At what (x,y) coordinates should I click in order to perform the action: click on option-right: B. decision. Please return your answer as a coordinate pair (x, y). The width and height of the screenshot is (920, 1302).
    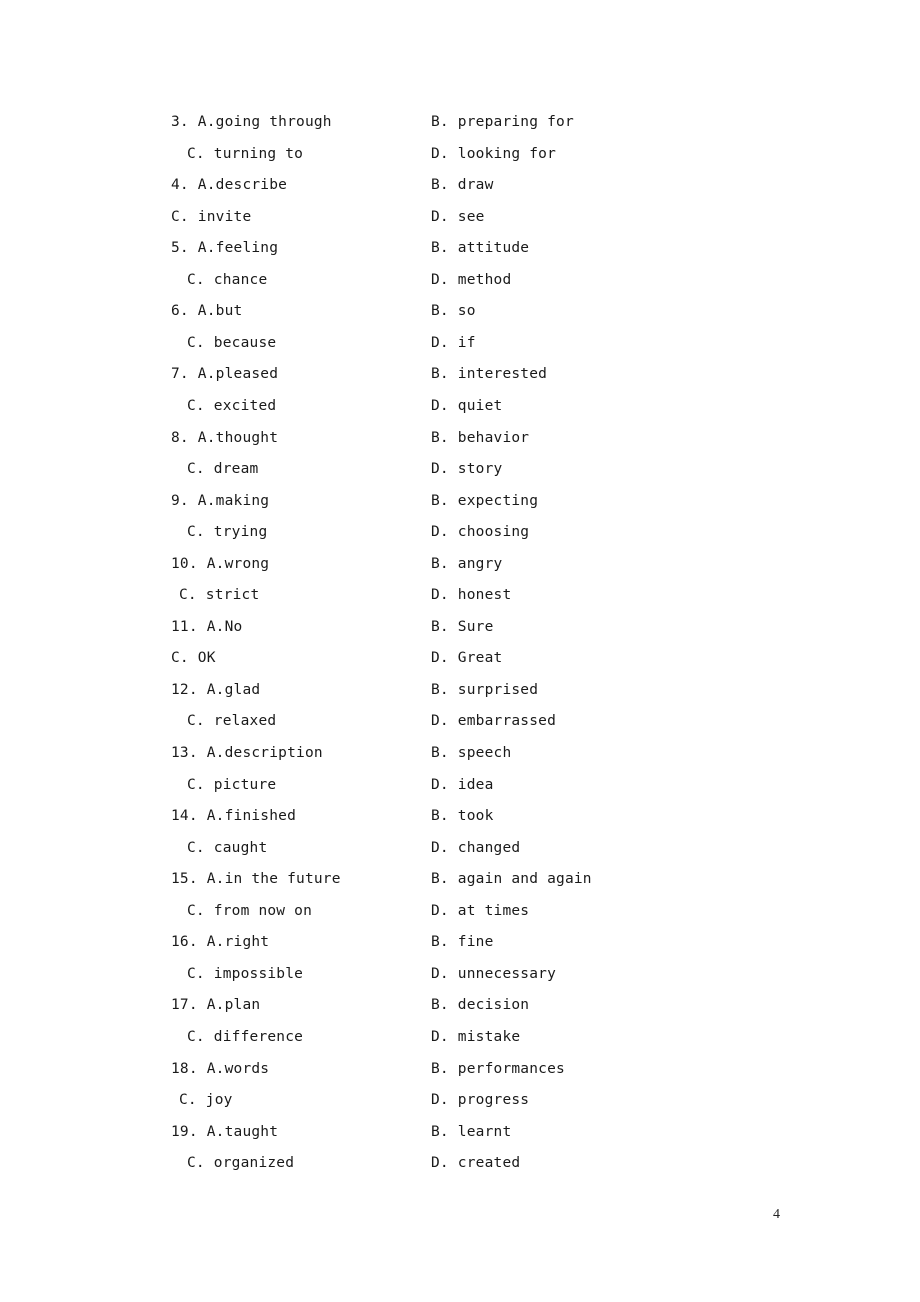
    Looking at the image, I should click on (480, 1005).